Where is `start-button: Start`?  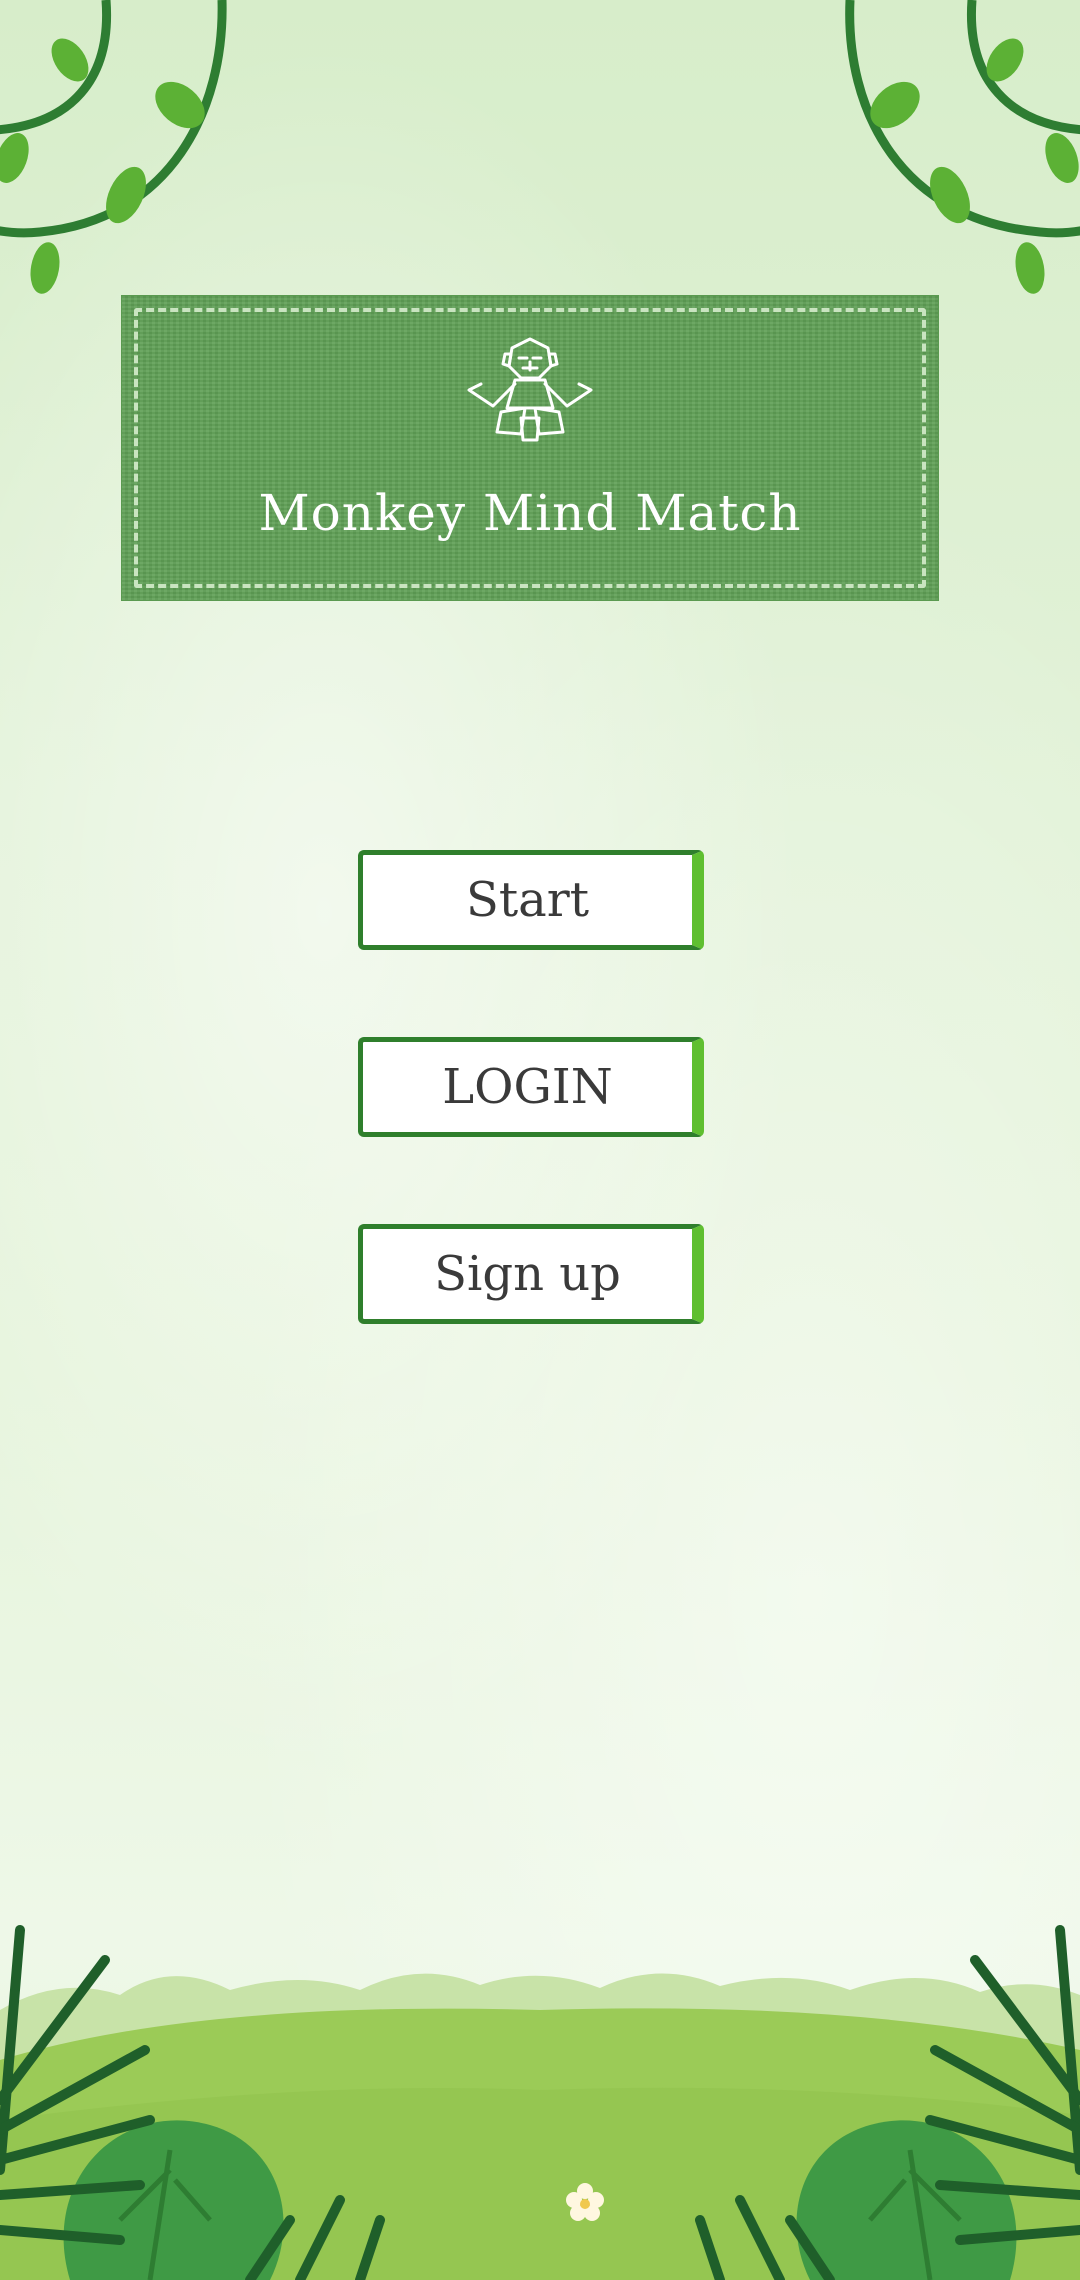 start-button: Start is located at coordinates (531, 900).